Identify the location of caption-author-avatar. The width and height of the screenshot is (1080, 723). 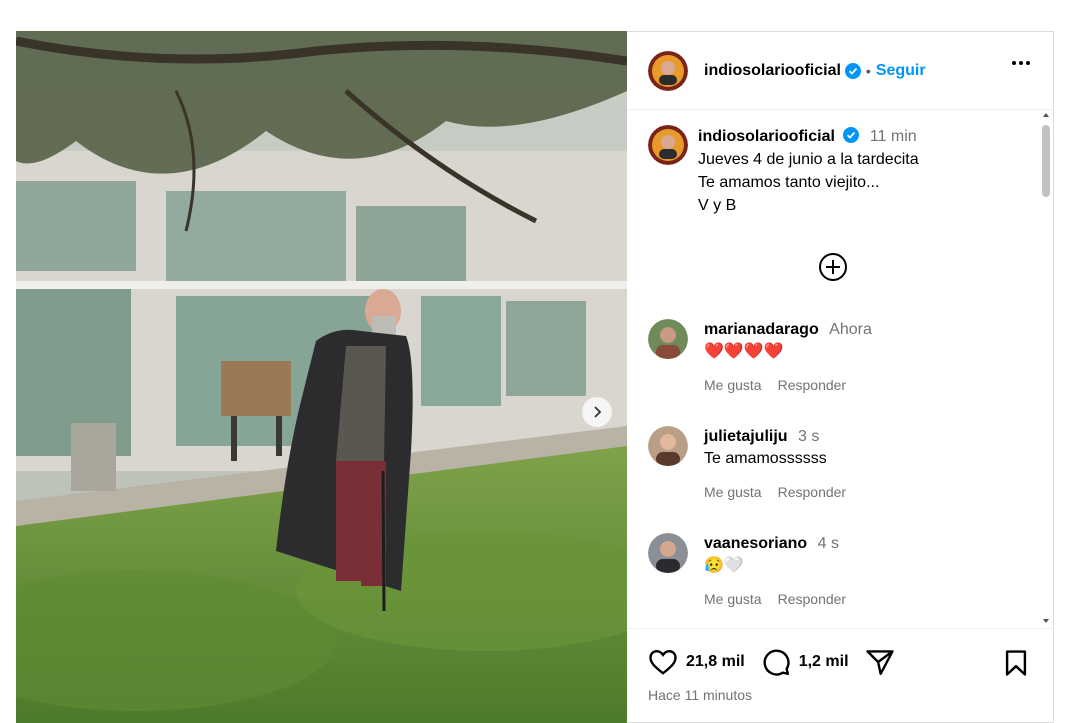
(668, 145).